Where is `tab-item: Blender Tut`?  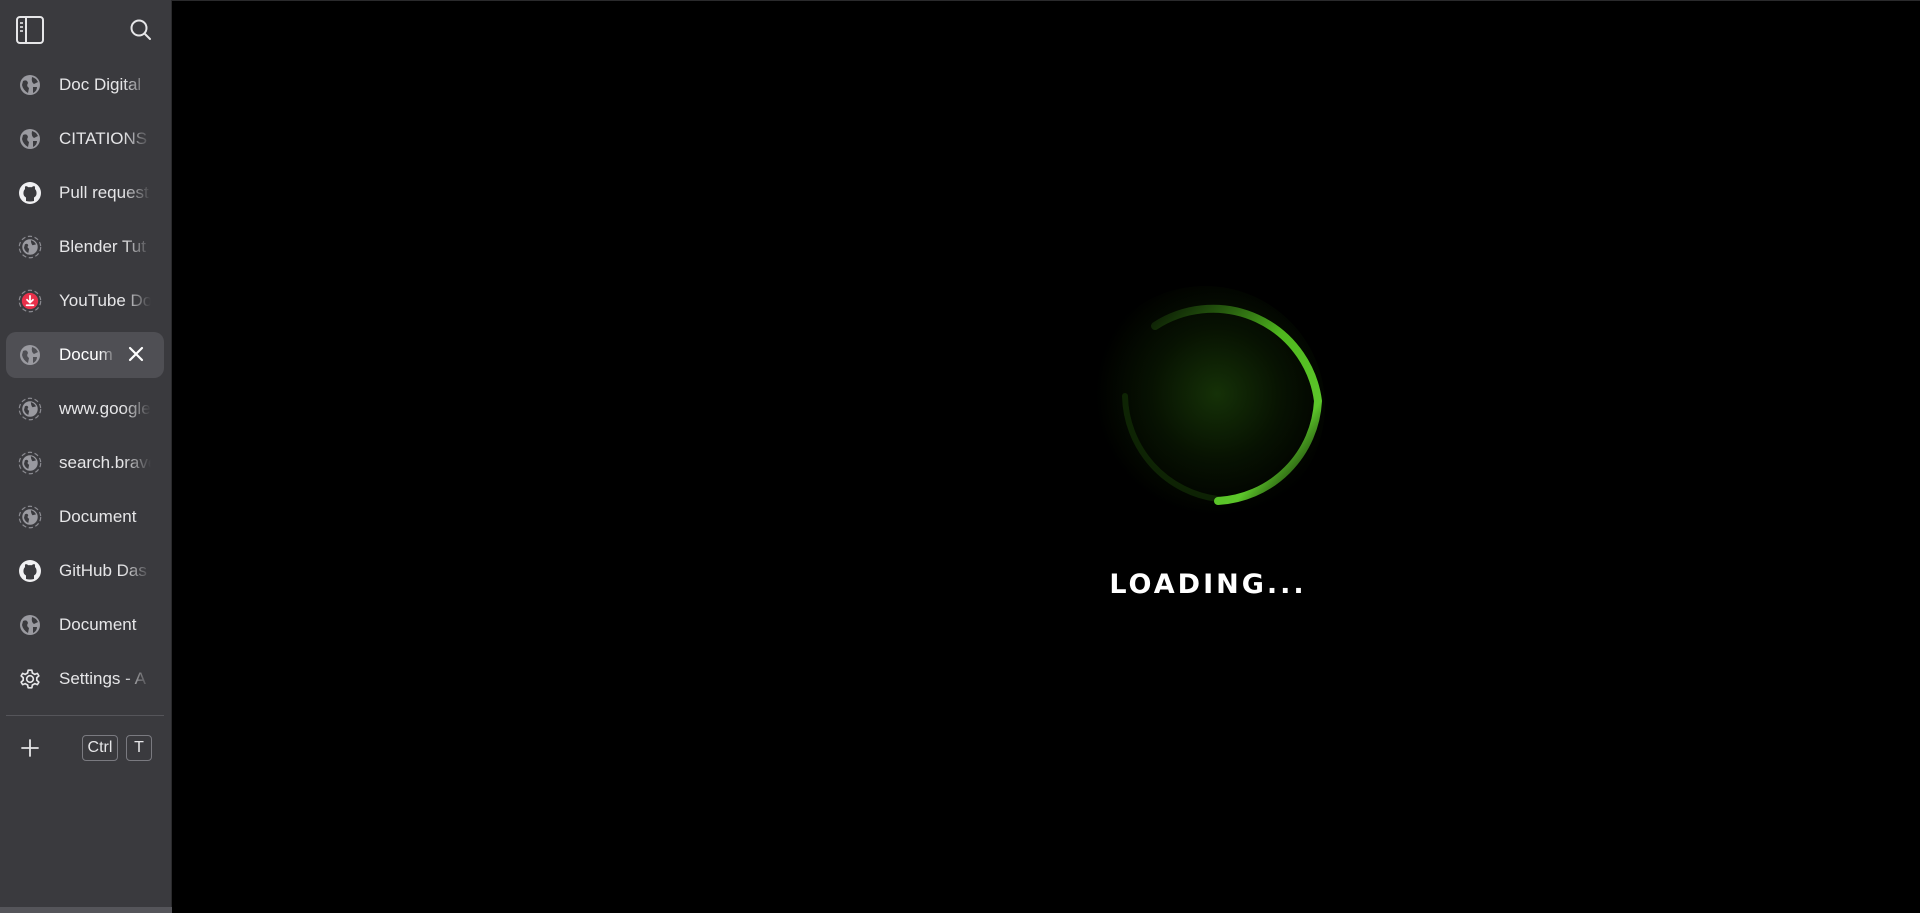 tab-item: Blender Tut is located at coordinates (85, 247).